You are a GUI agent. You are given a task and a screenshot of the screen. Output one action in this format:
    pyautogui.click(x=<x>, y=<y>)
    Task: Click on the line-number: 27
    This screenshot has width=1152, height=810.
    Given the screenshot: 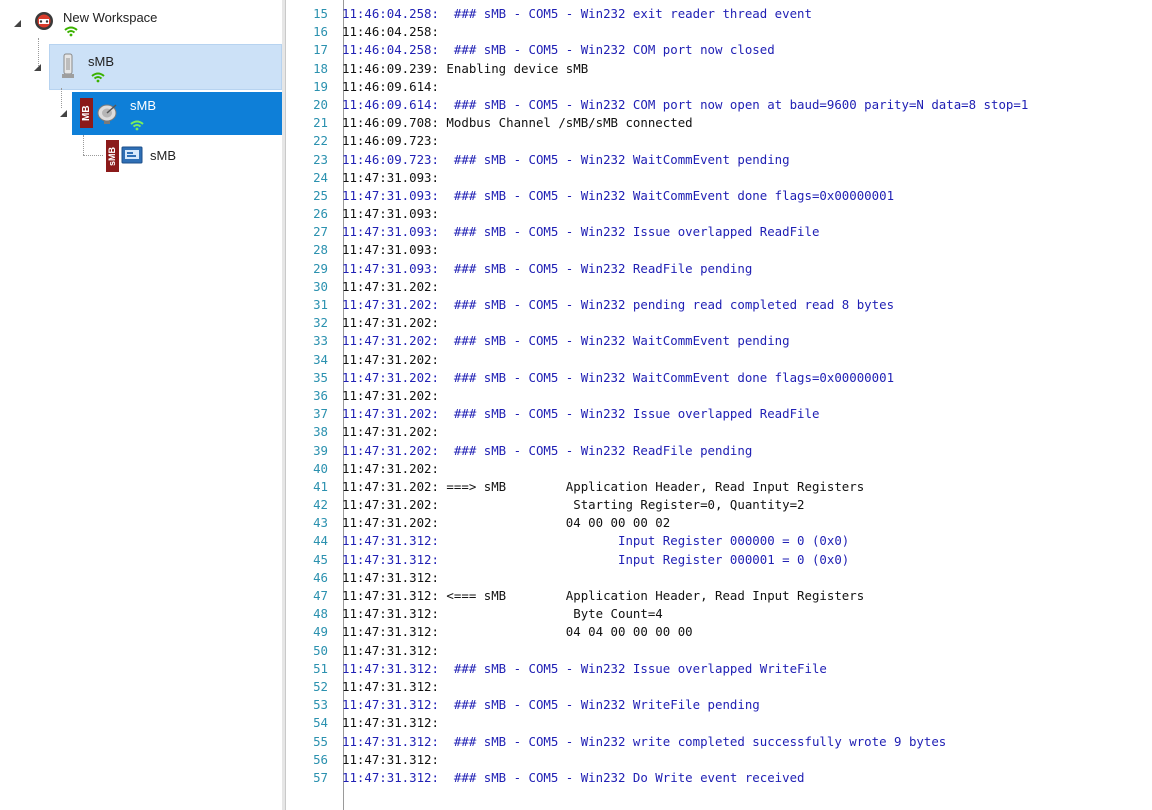 What is the action you would take?
    pyautogui.click(x=320, y=232)
    